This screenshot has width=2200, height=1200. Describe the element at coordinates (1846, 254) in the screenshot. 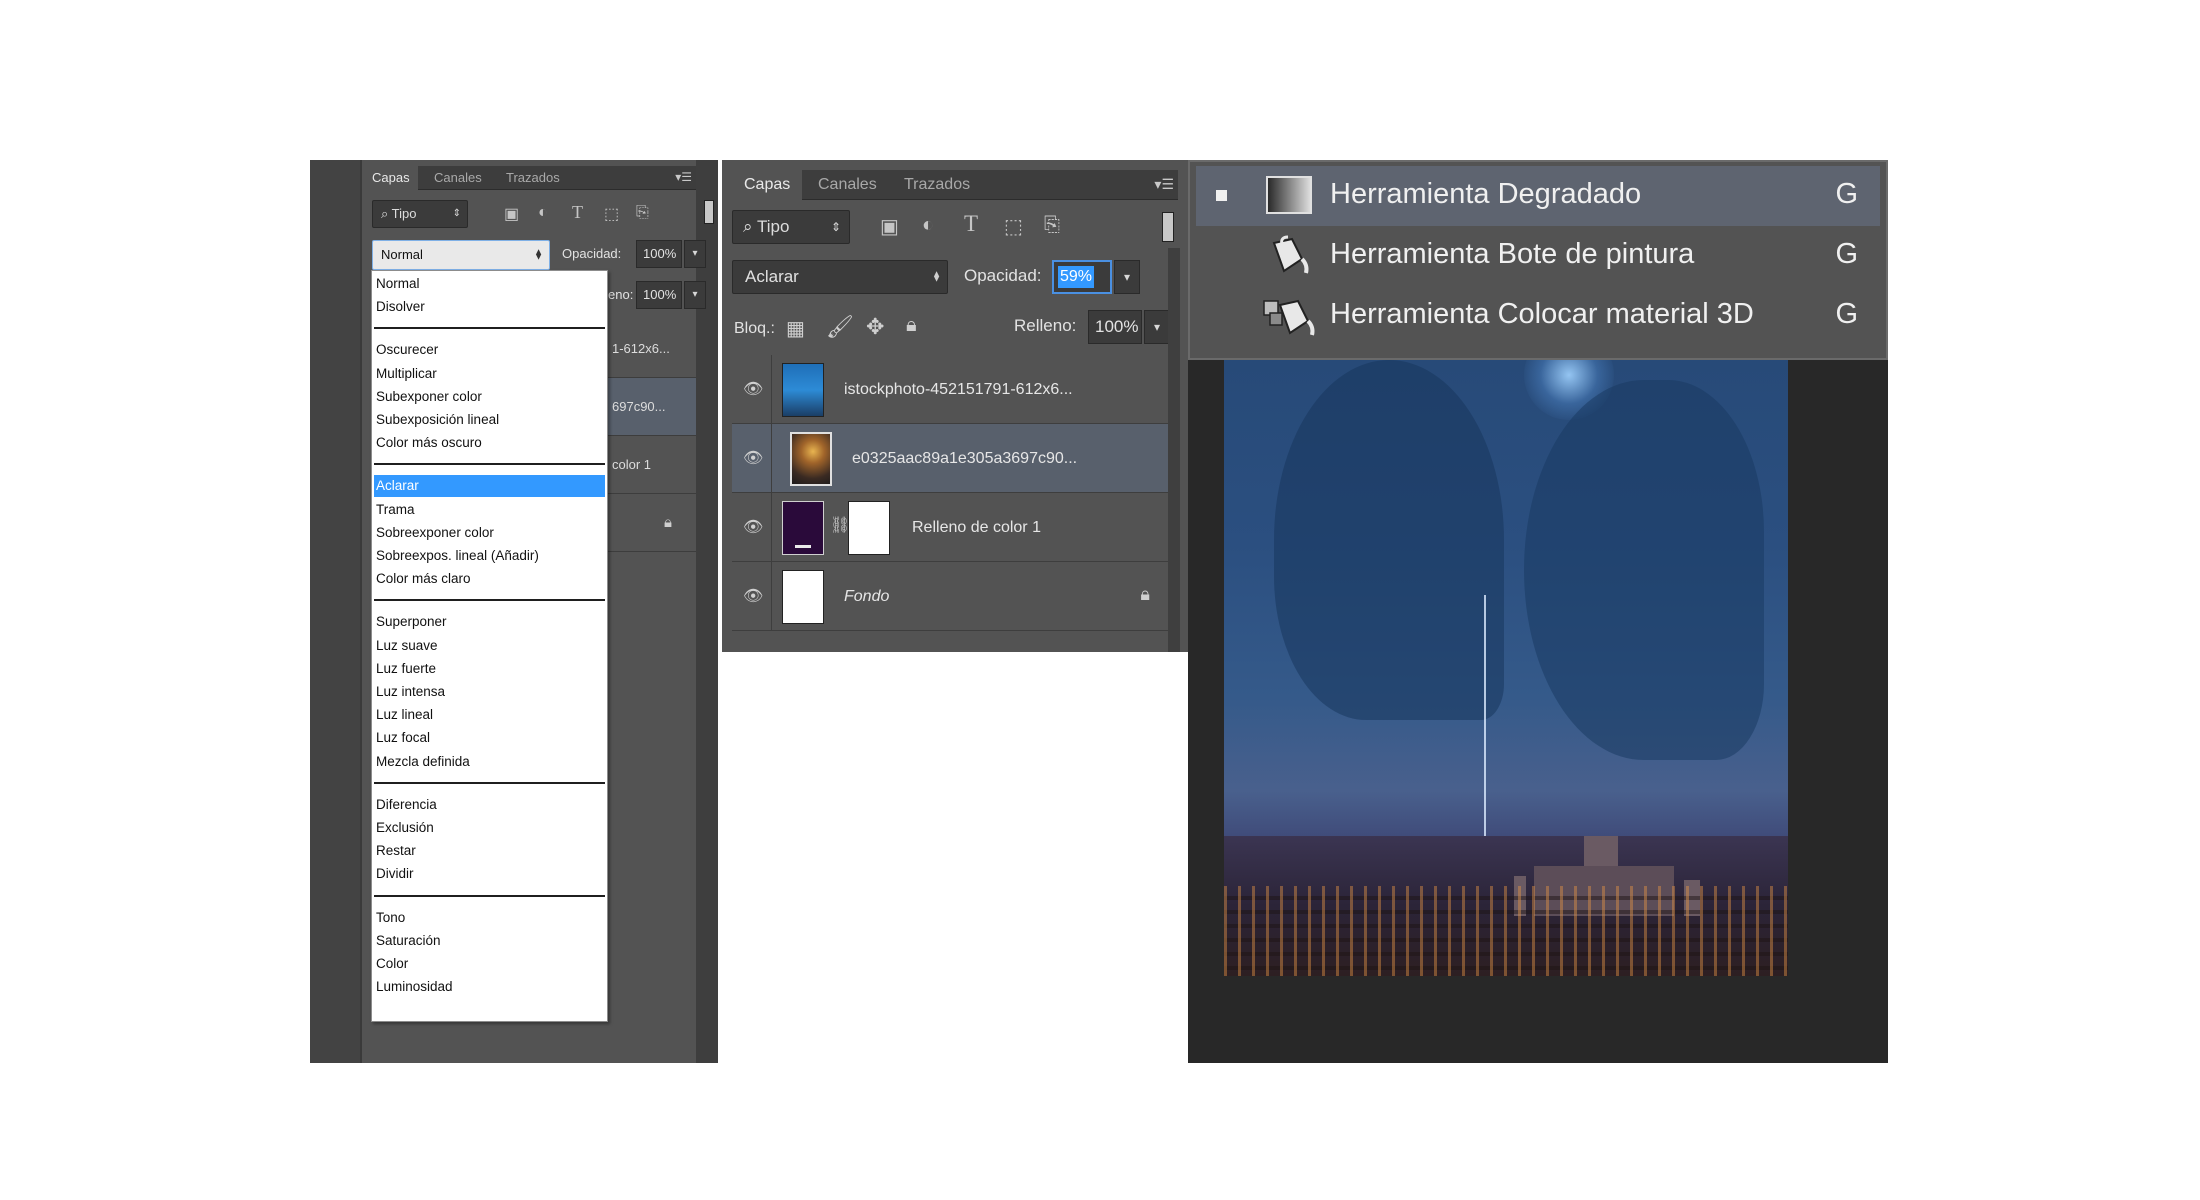

I see `tool-shortcut: G` at that location.